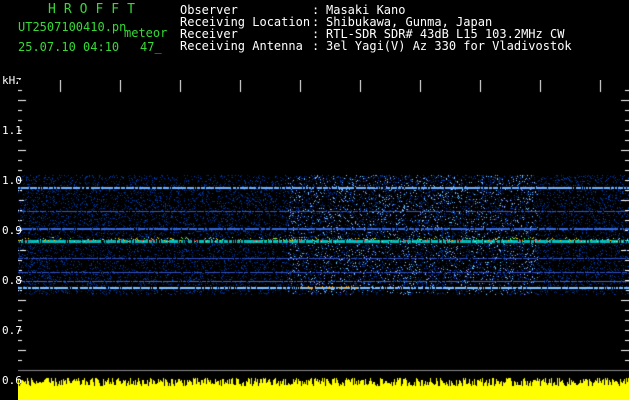 The height and width of the screenshot is (400, 629). I want to click on info-colons: : : : :, so click(315, 28).